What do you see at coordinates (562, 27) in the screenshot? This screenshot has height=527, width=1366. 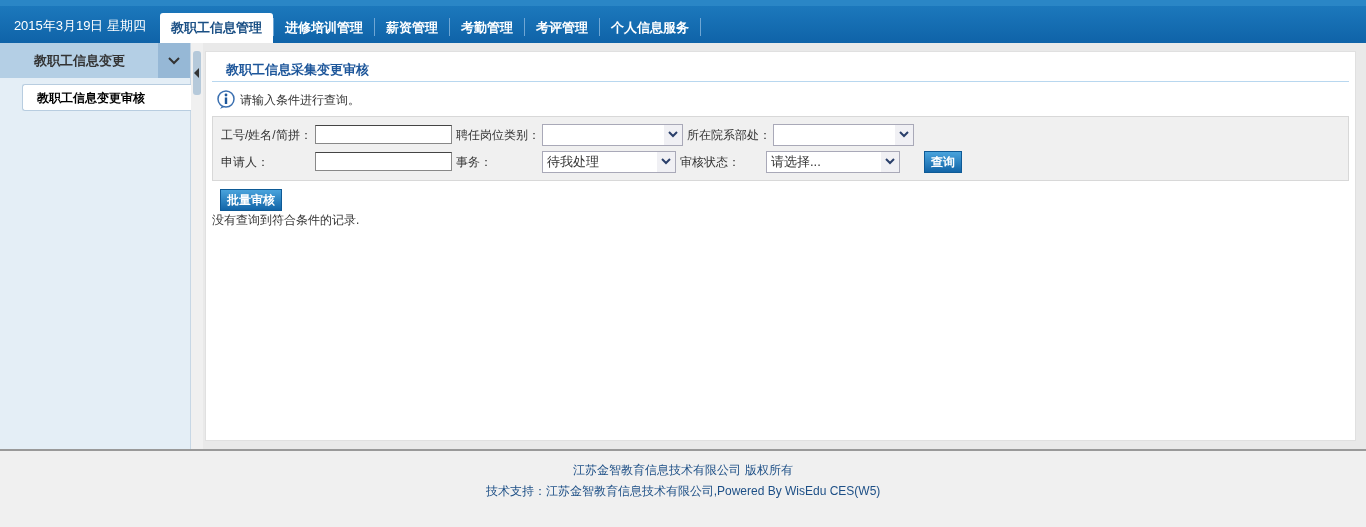 I see `nav-tab: 考评管理` at bounding box center [562, 27].